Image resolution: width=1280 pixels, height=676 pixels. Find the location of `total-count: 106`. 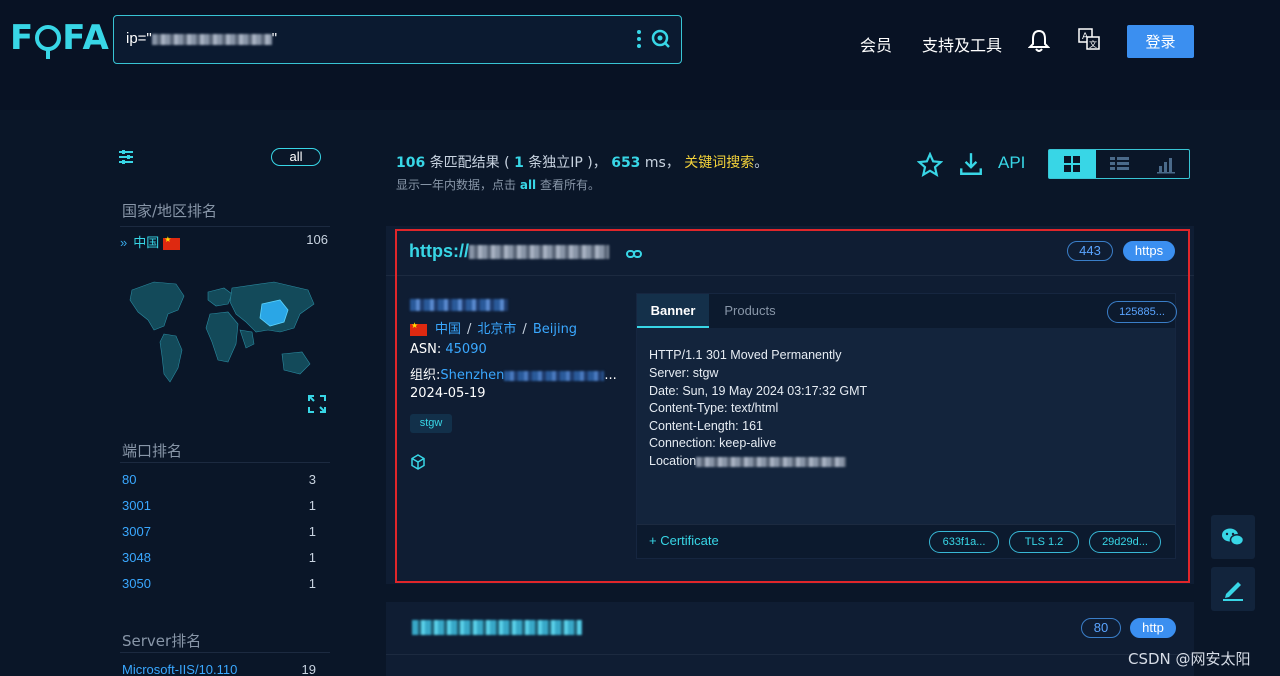

total-count: 106 is located at coordinates (411, 163).